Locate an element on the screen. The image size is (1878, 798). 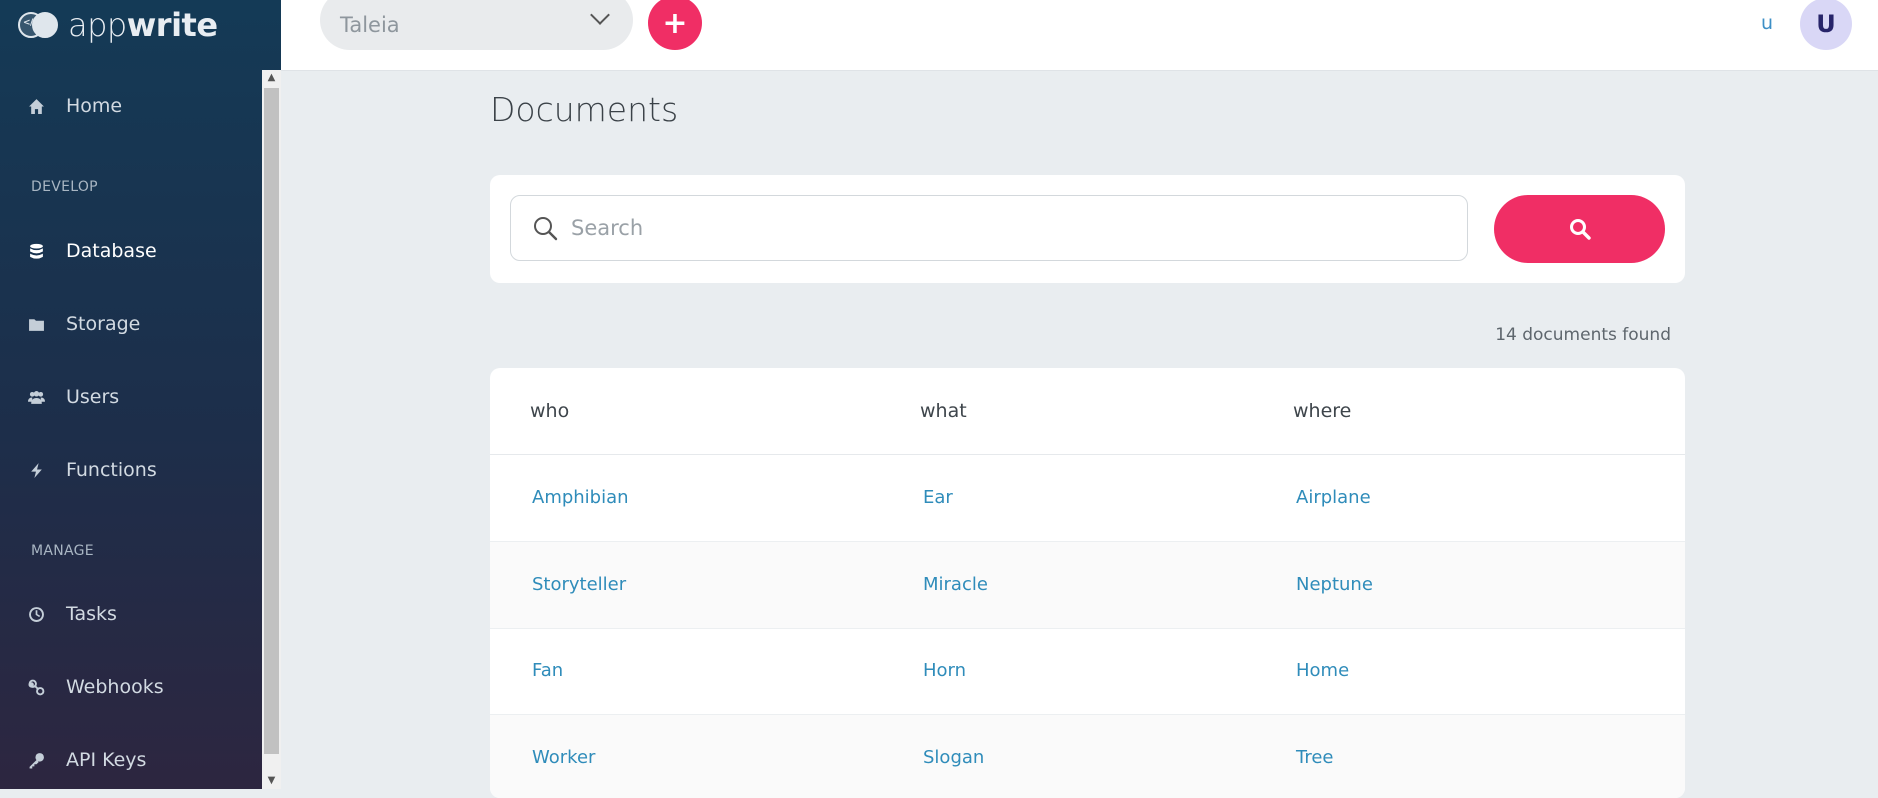
table-row: Fan Horn Home is located at coordinates (1087, 671).